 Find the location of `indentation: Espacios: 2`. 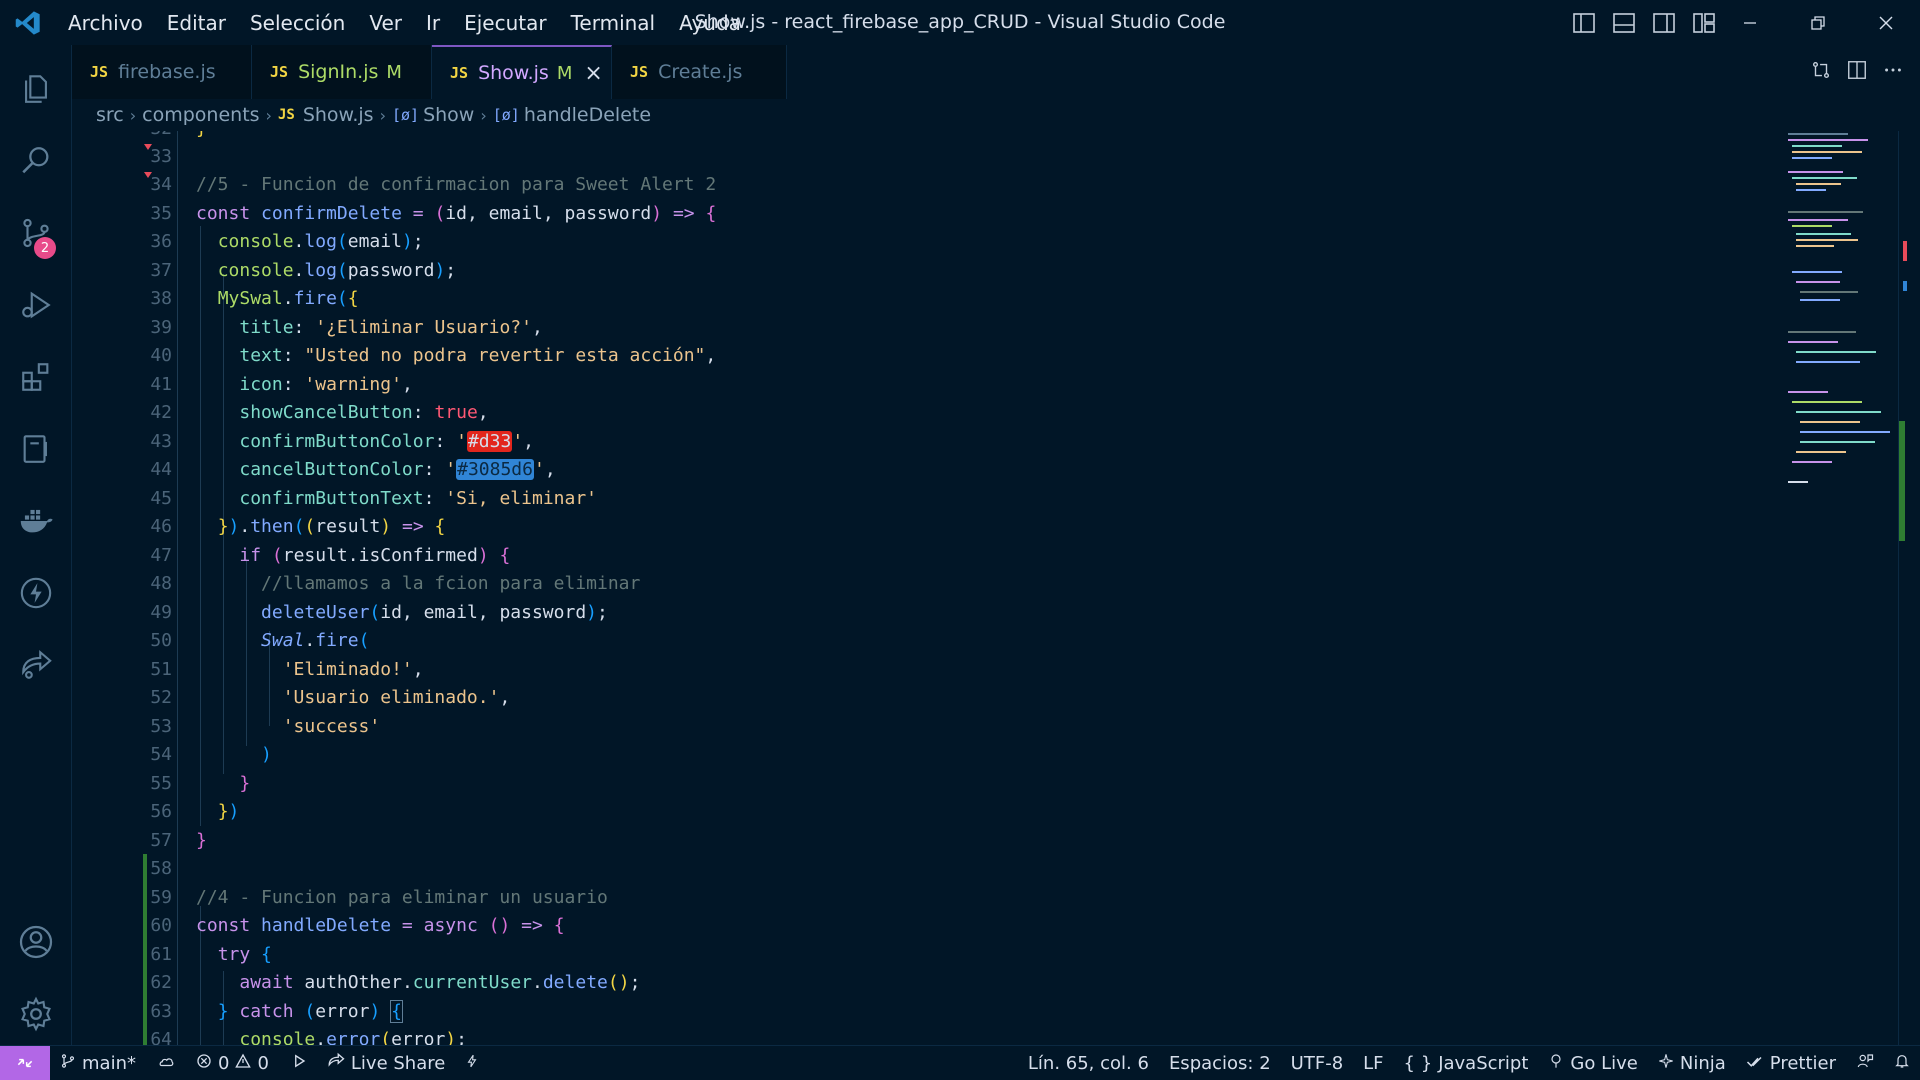

indentation: Espacios: 2 is located at coordinates (1220, 1063).